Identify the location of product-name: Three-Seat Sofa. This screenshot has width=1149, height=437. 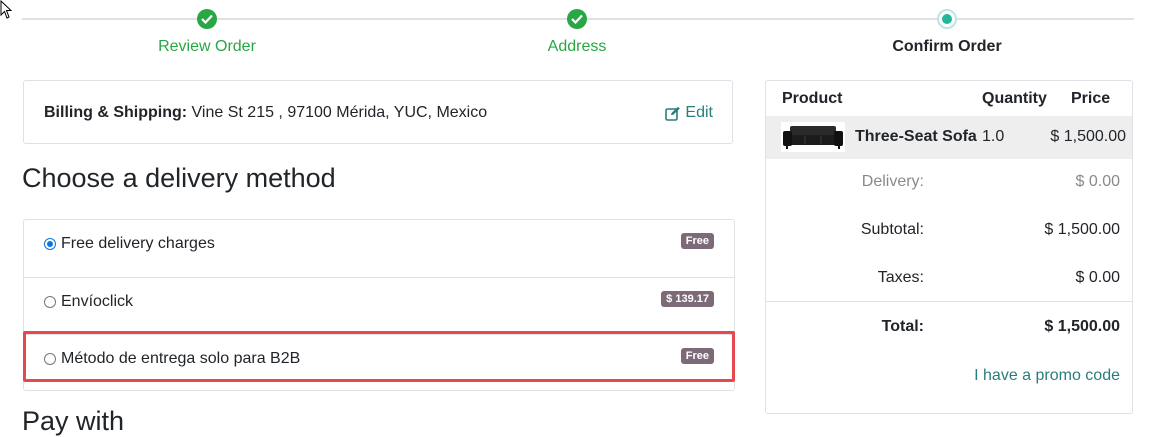
(916, 137).